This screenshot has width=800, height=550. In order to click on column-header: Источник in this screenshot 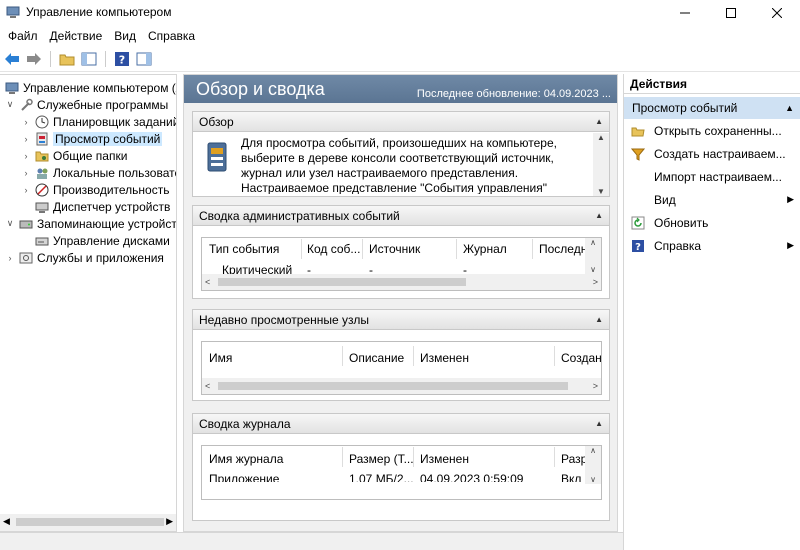, I will do `click(394, 249)`.